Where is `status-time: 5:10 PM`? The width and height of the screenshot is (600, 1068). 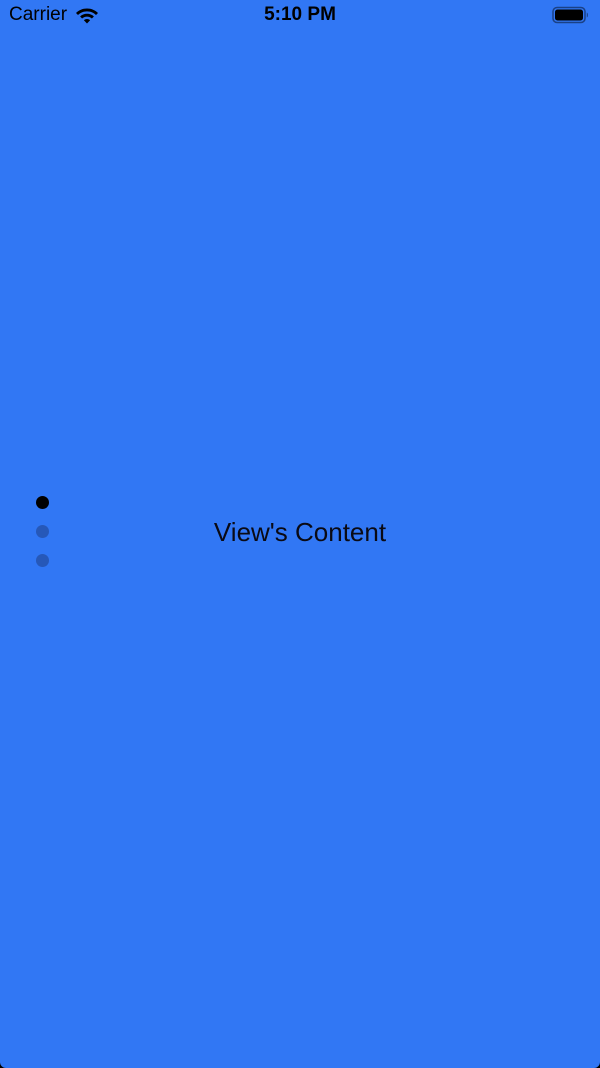
status-time: 5:10 PM is located at coordinates (300, 14).